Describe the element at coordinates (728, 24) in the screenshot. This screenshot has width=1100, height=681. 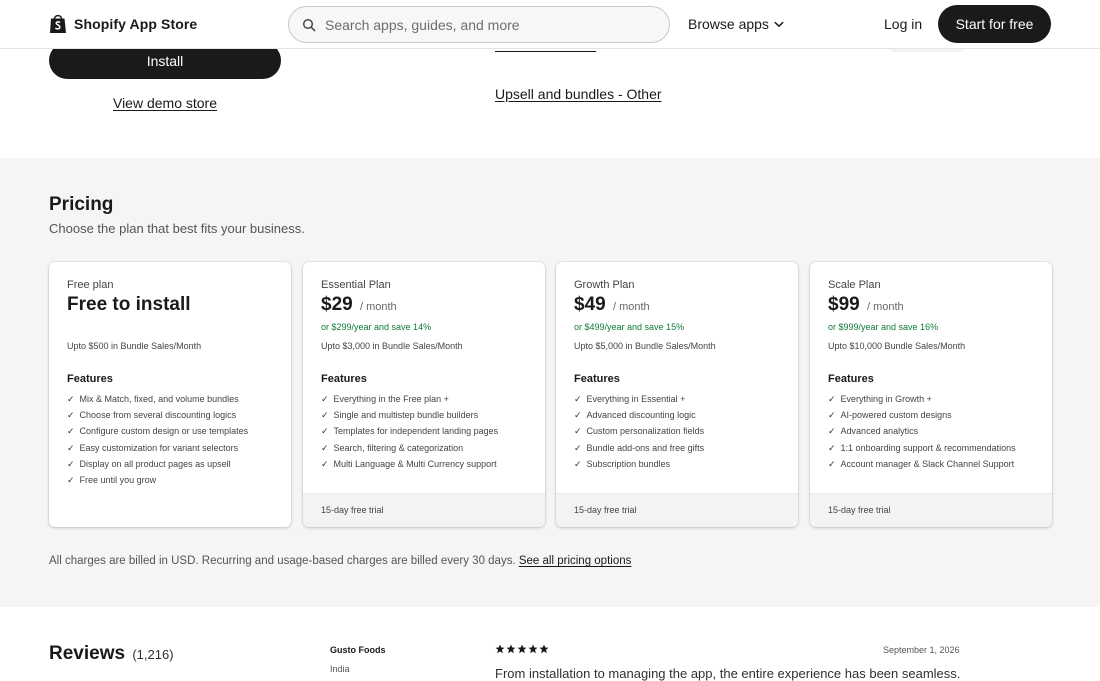
I see `browse-apps-label: Browse apps` at that location.